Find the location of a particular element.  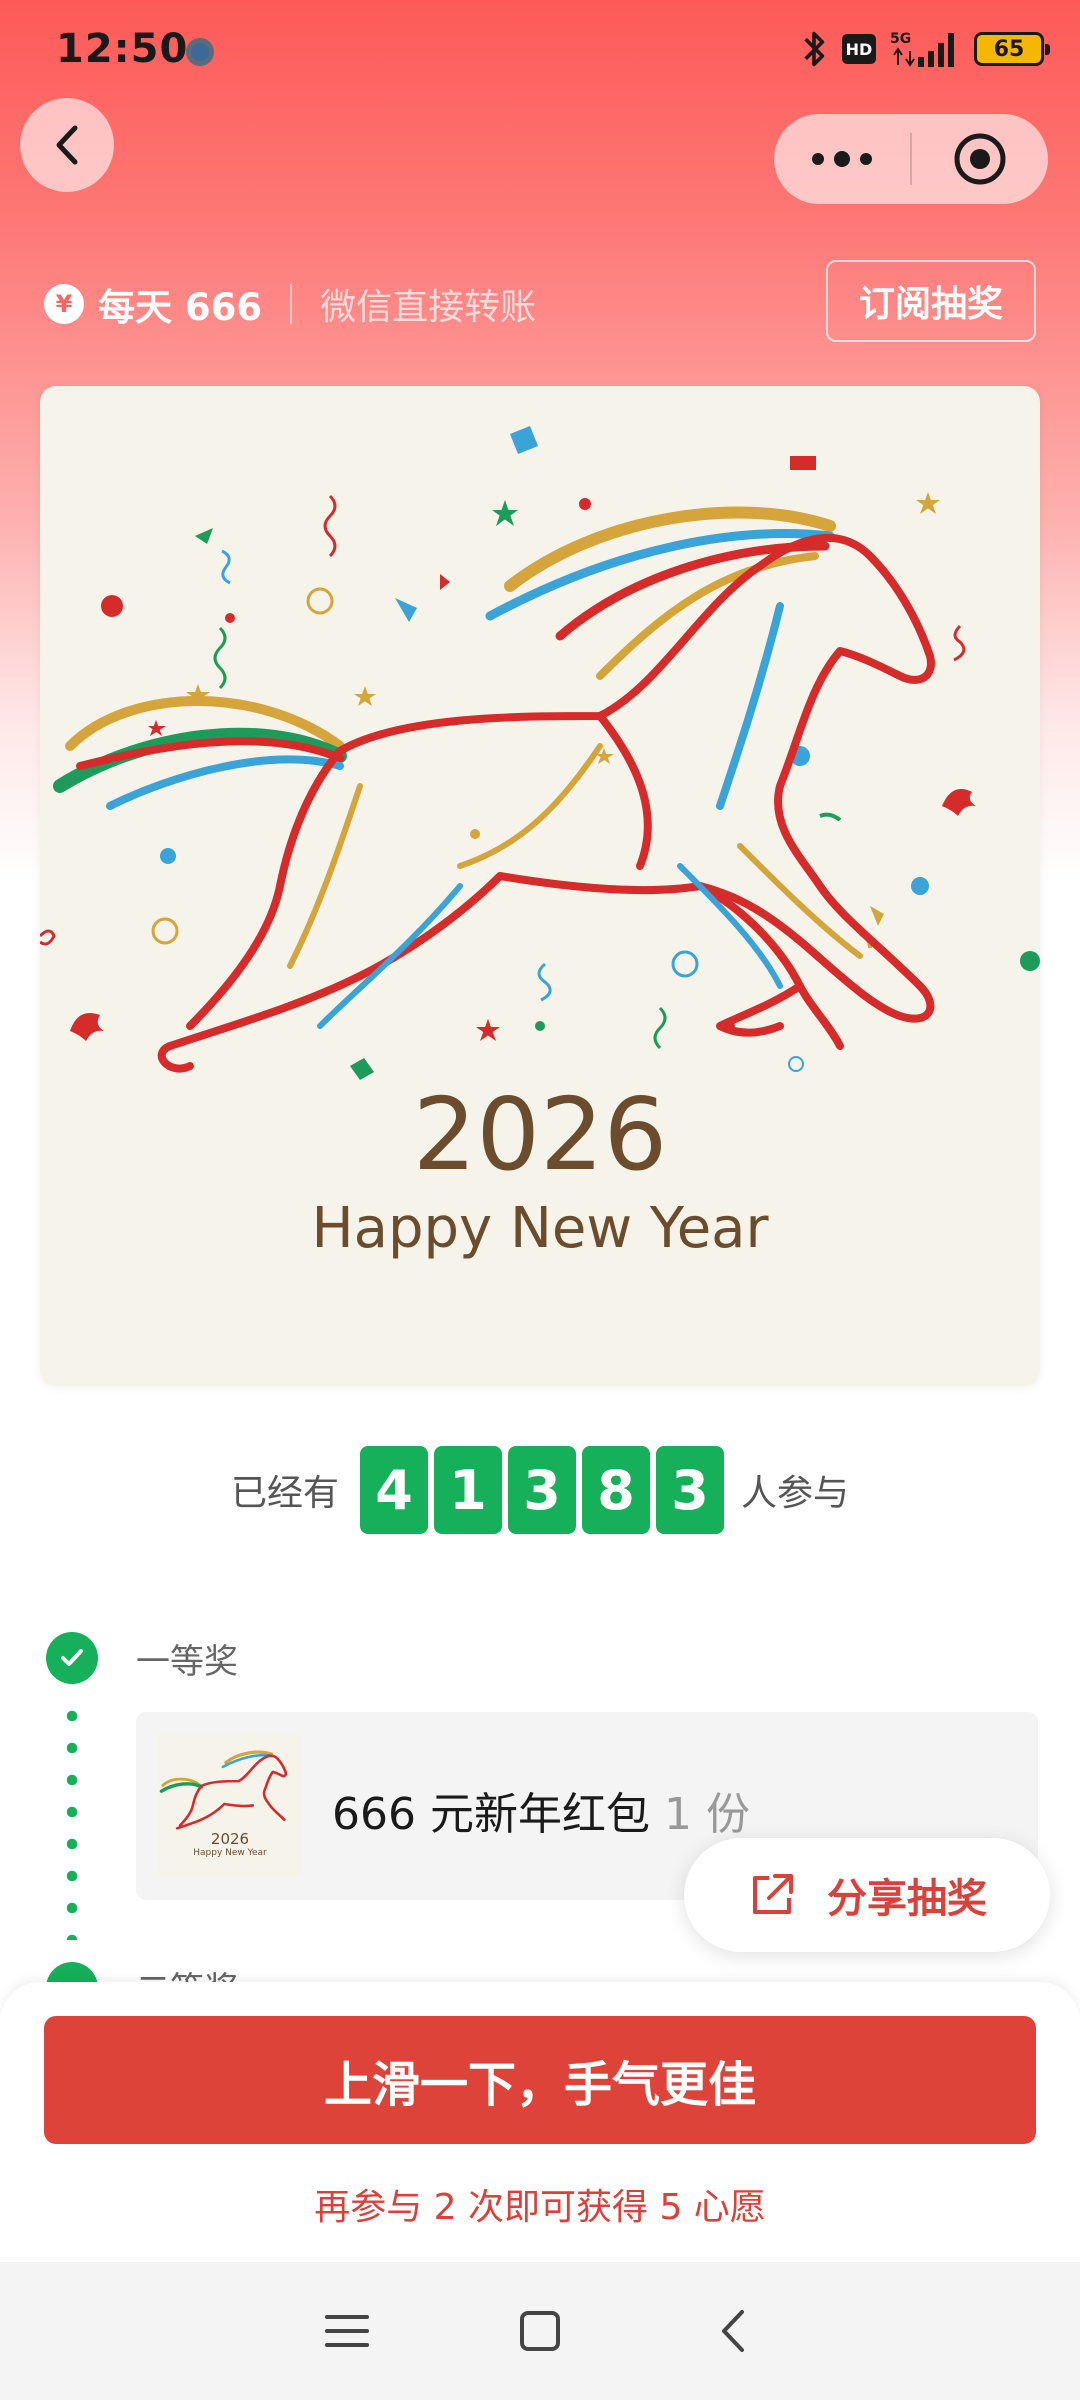

promo-row: ¥ 每天 666 微信直接转账 is located at coordinates (290, 304).